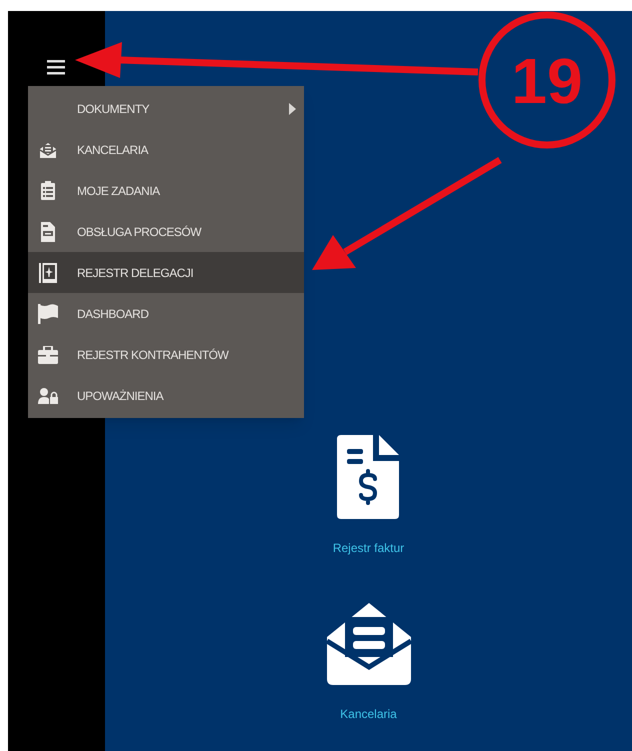 The width and height of the screenshot is (632, 751). I want to click on user-lock-icon, so click(48, 395).